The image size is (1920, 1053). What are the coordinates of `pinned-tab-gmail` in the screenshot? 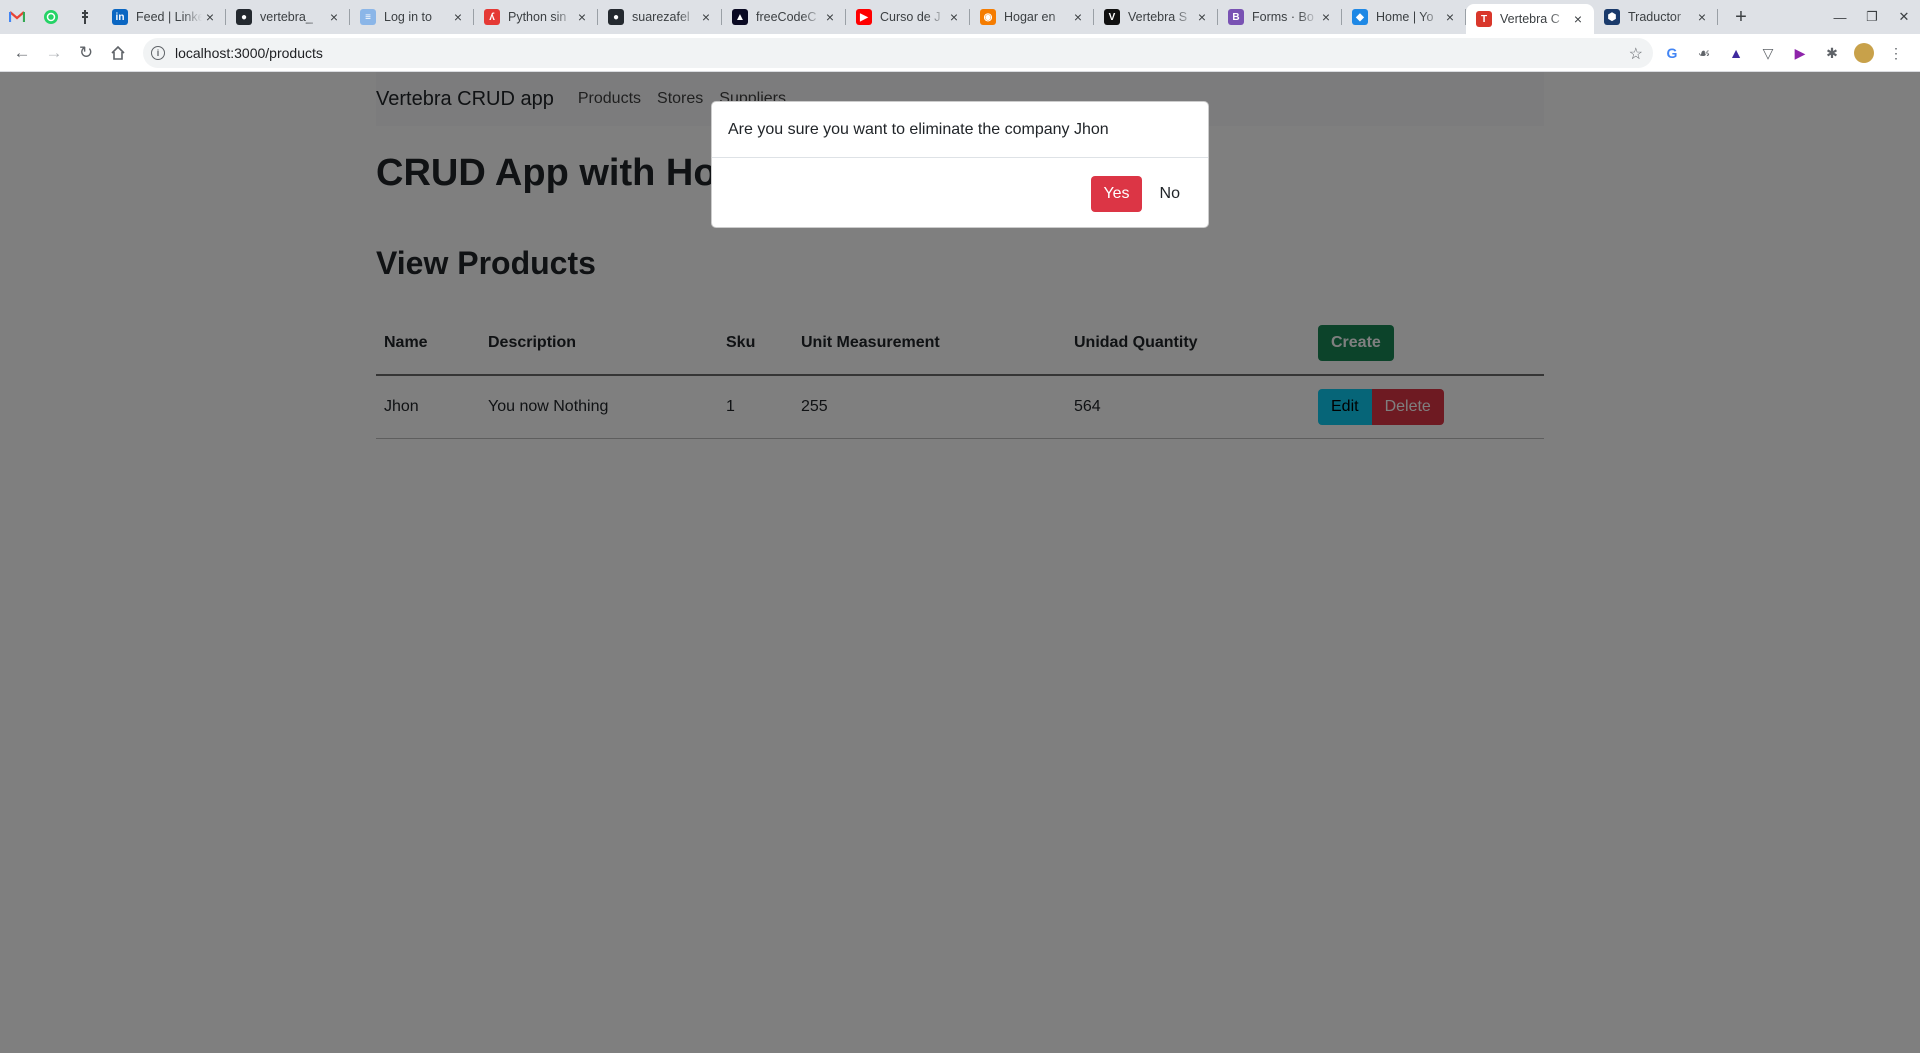 It's located at (17, 17).